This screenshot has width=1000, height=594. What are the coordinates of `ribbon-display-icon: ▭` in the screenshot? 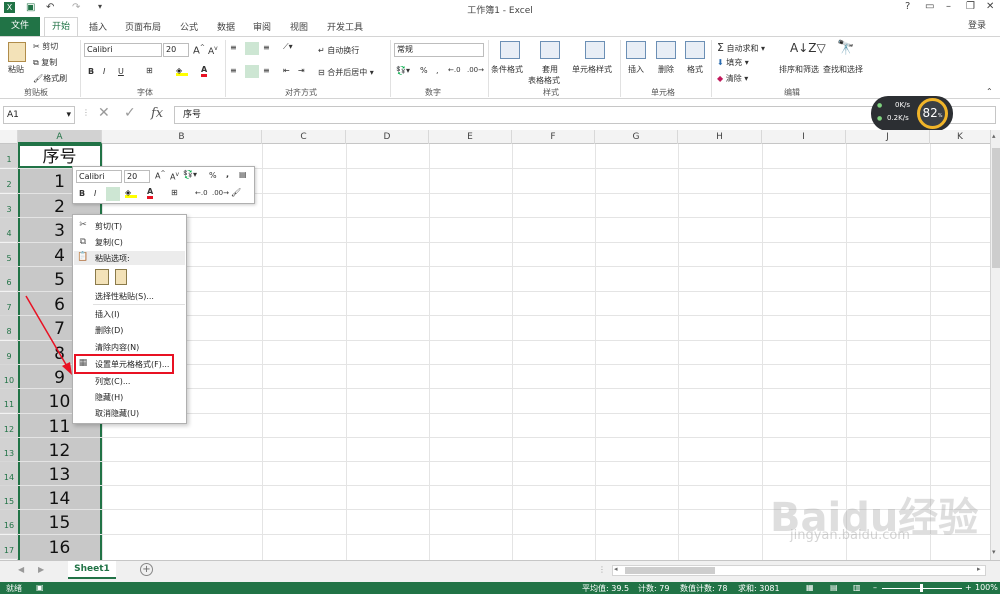 It's located at (929, 6).